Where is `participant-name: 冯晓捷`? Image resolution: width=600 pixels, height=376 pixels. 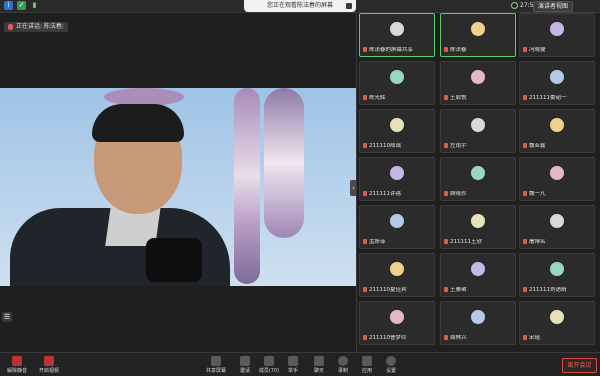
participant-name: 冯晓捷 is located at coordinates (534, 50).